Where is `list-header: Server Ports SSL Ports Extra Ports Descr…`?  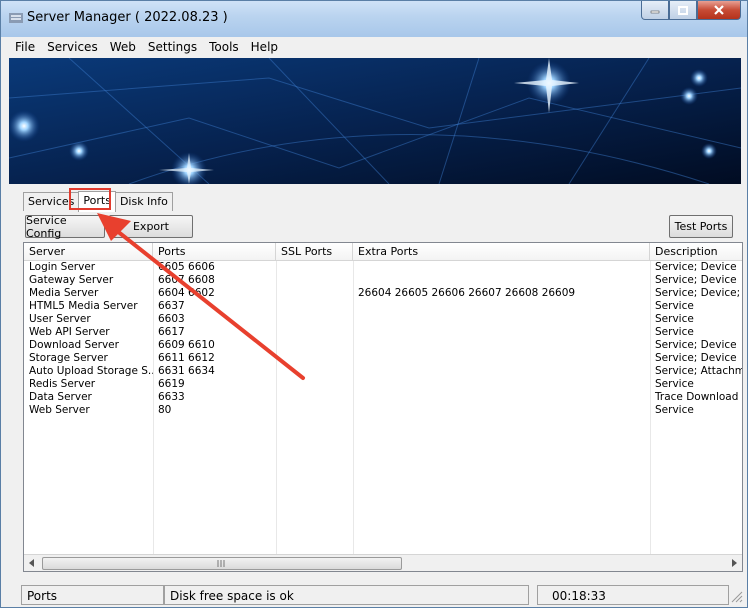
list-header: Server Ports SSL Ports Extra Ports Descr… is located at coordinates (383, 252).